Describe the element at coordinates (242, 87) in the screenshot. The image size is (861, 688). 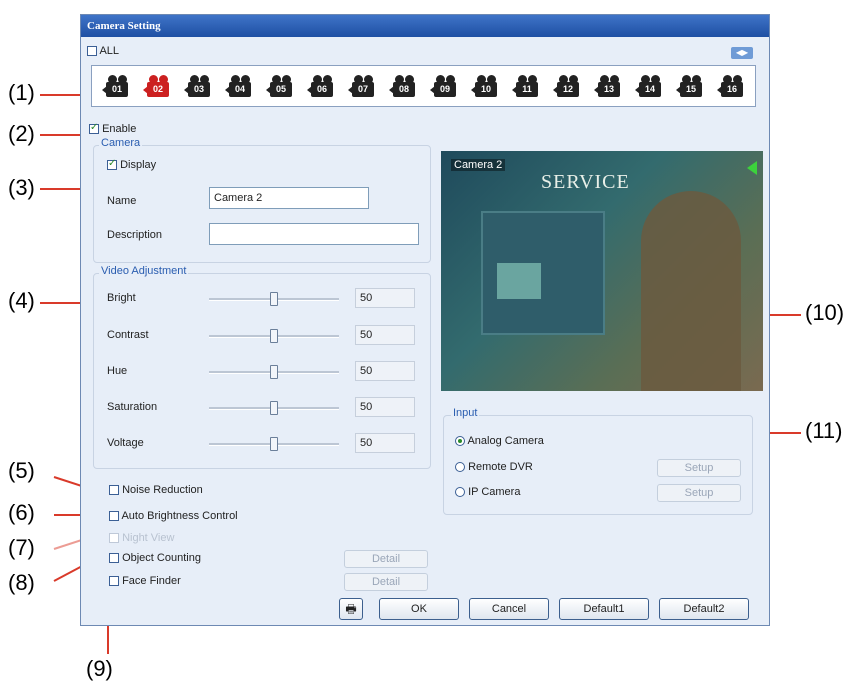
I see `camera-icon-04: 04` at that location.